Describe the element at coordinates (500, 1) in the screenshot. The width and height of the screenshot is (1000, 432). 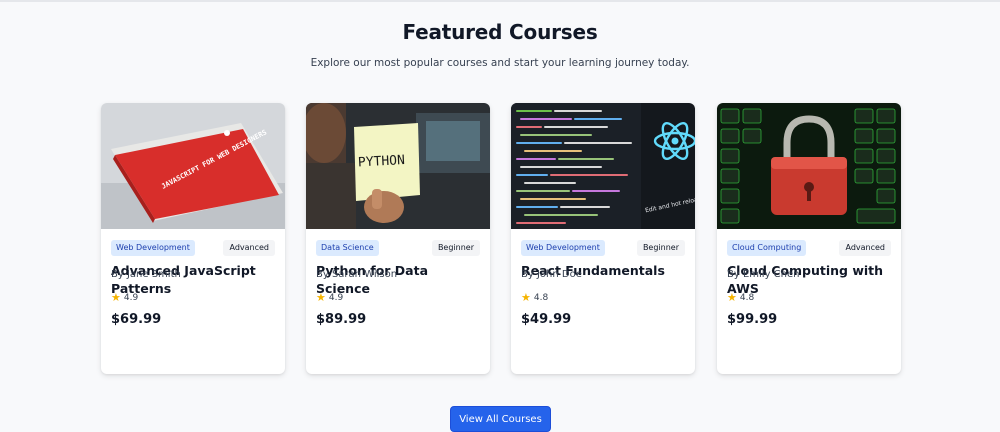
I see `top-divider` at that location.